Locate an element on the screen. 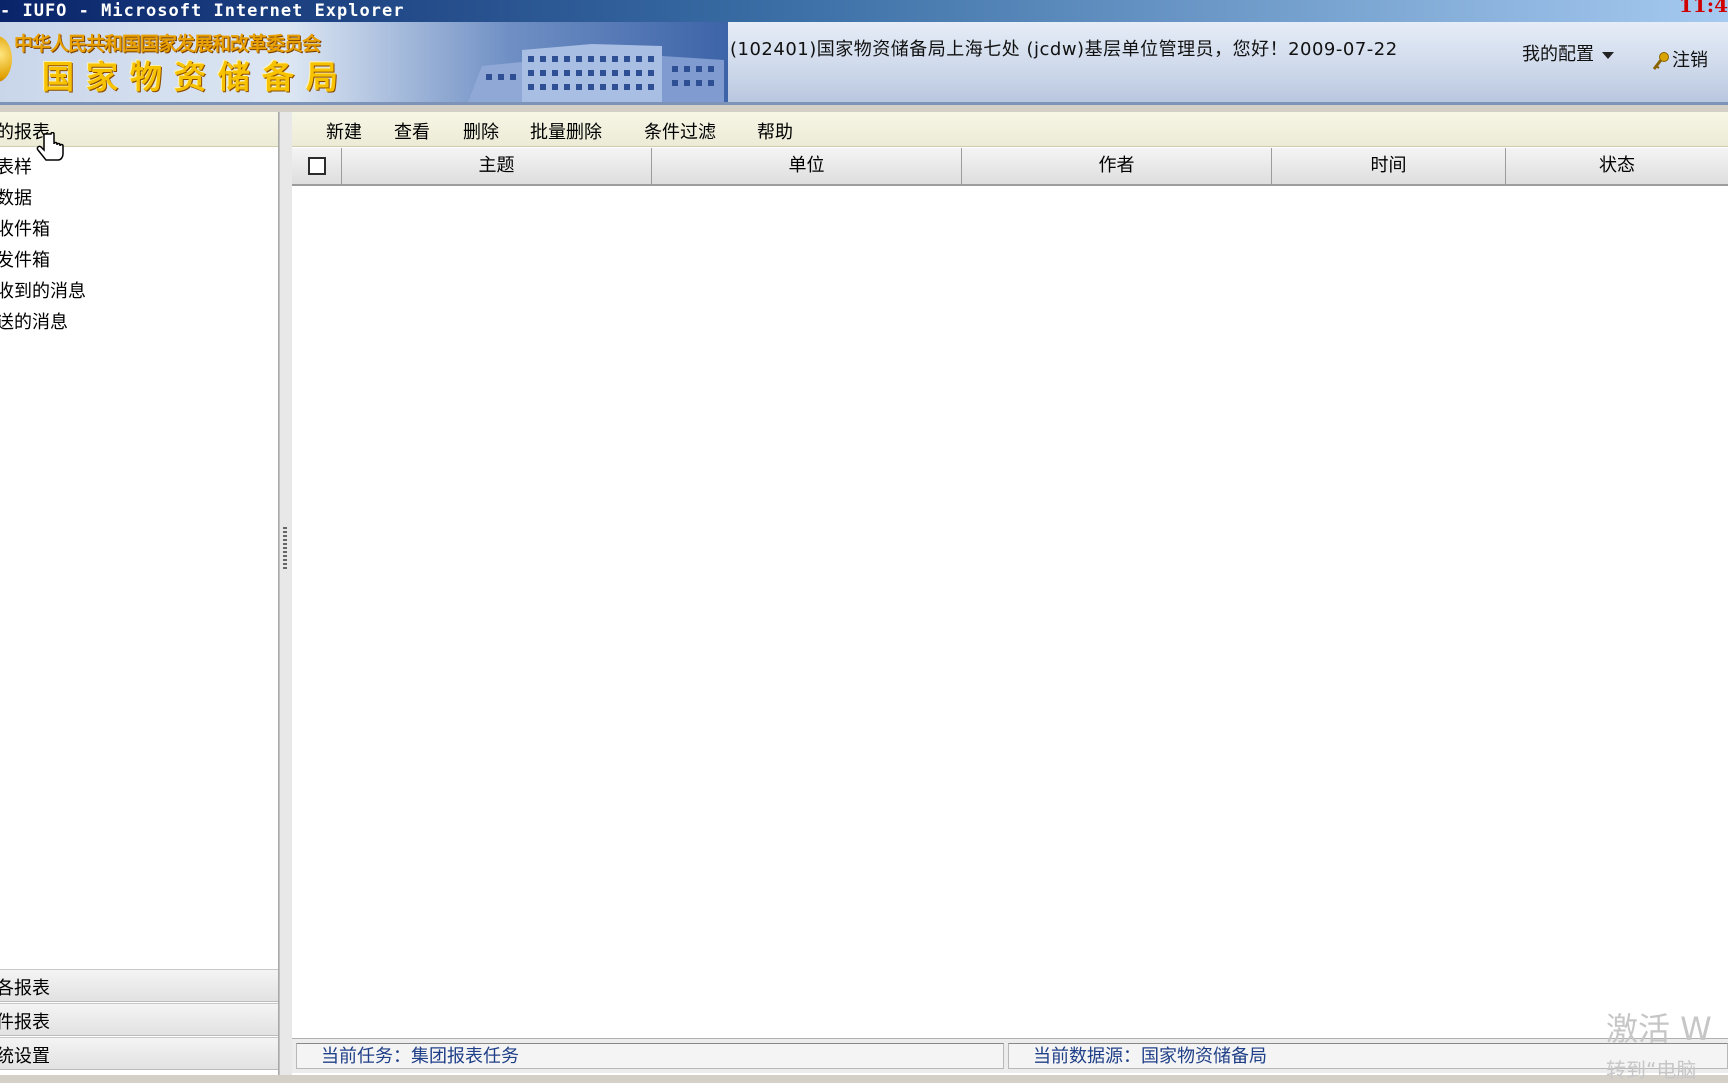 The width and height of the screenshot is (1728, 1083). panel-splitter is located at coordinates (286, 593).